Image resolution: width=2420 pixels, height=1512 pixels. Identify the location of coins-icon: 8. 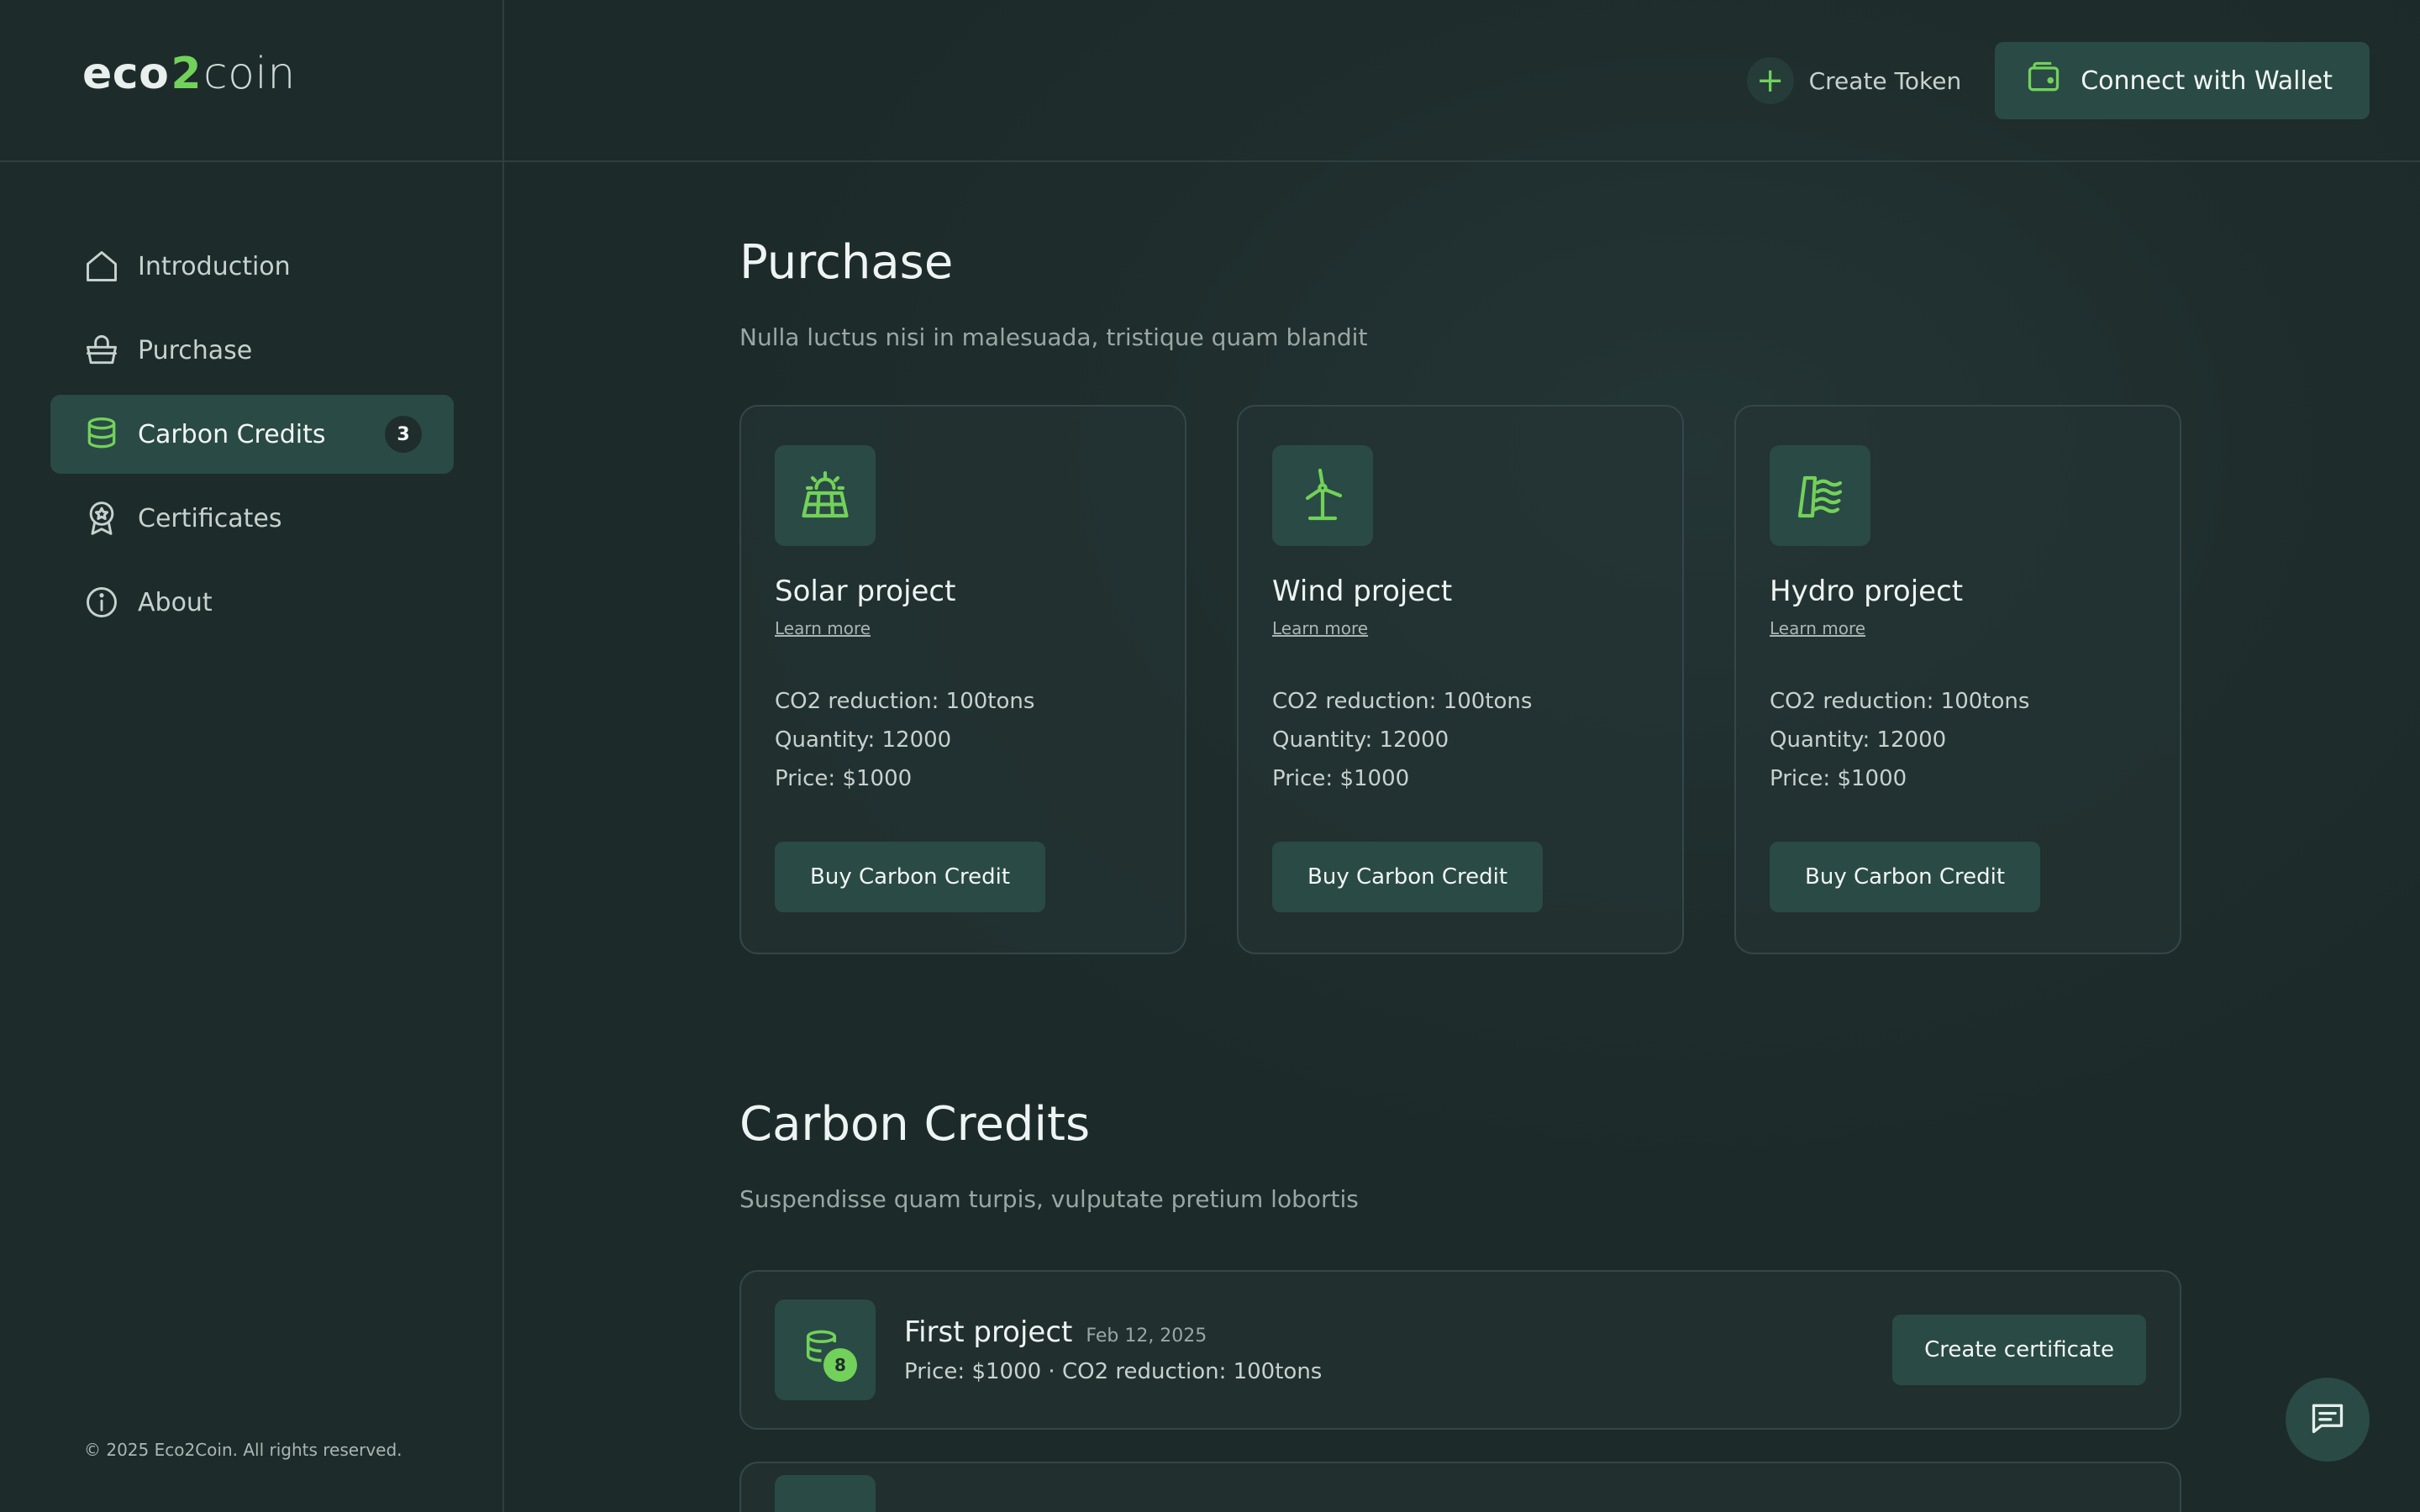
(825, 1349).